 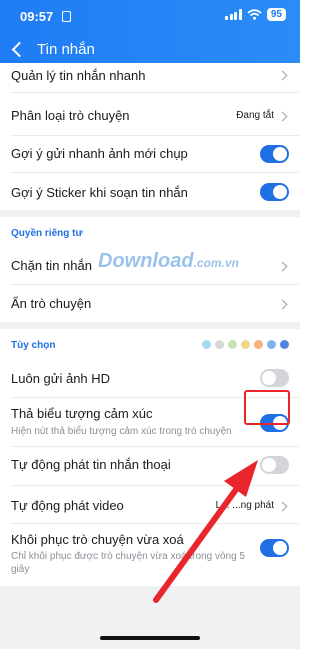 I want to click on annotation-arrow, so click(x=205, y=531).